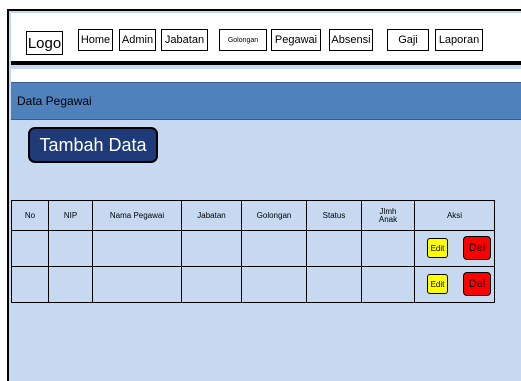 The image size is (521, 381). What do you see at coordinates (274, 215) in the screenshot?
I see `column-header-golongan: Golongan` at bounding box center [274, 215].